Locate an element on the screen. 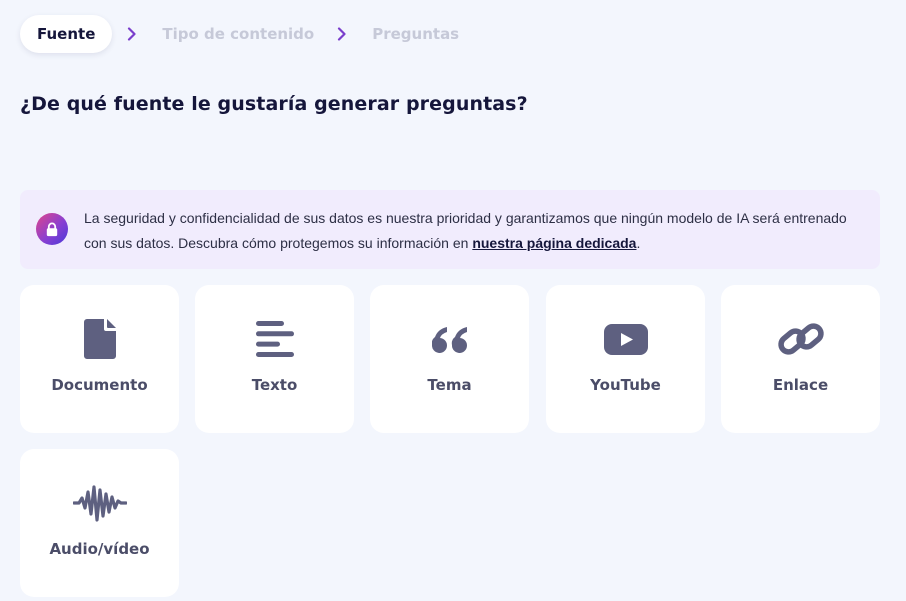 This screenshot has height=601, width=906. source-card-texto: Texto is located at coordinates (274, 359).